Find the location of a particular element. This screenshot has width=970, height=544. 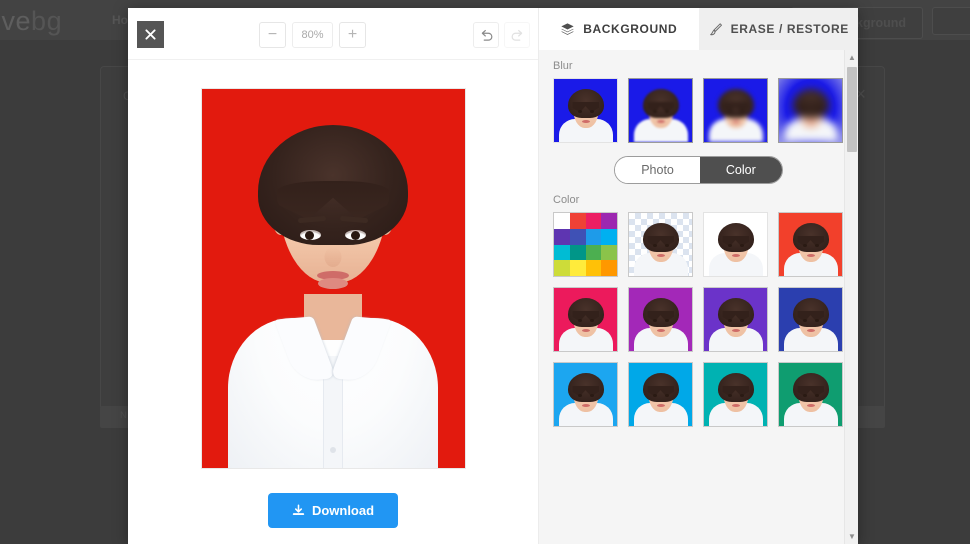

download-button-label: Download is located at coordinates (343, 510).